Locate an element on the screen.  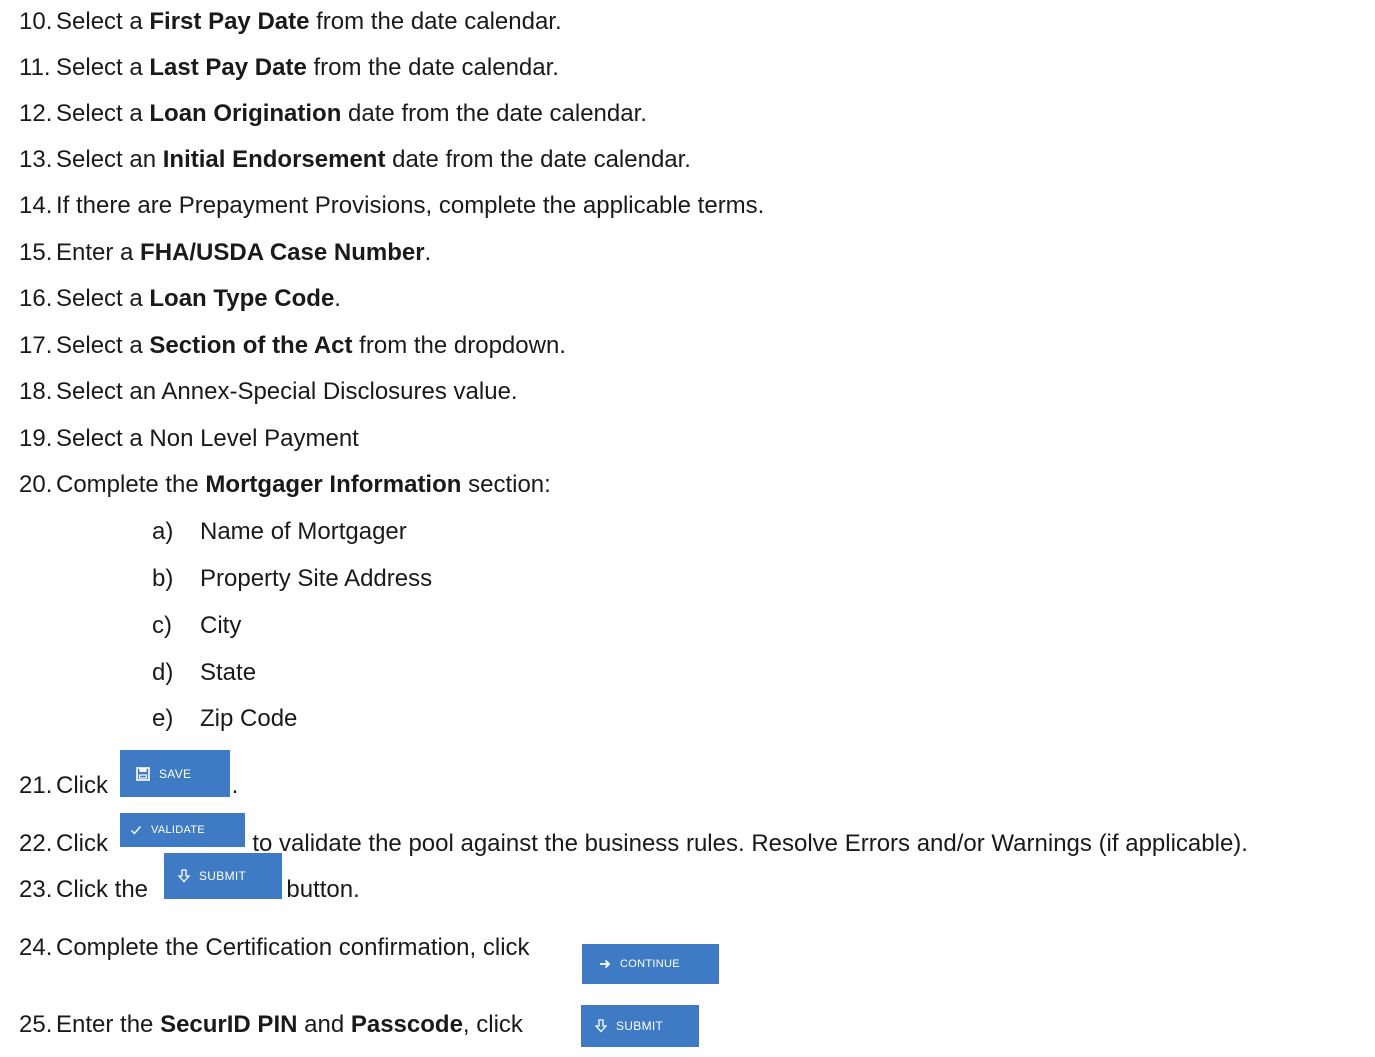
step-bold-term: Section of the Act is located at coordinates (251, 345).